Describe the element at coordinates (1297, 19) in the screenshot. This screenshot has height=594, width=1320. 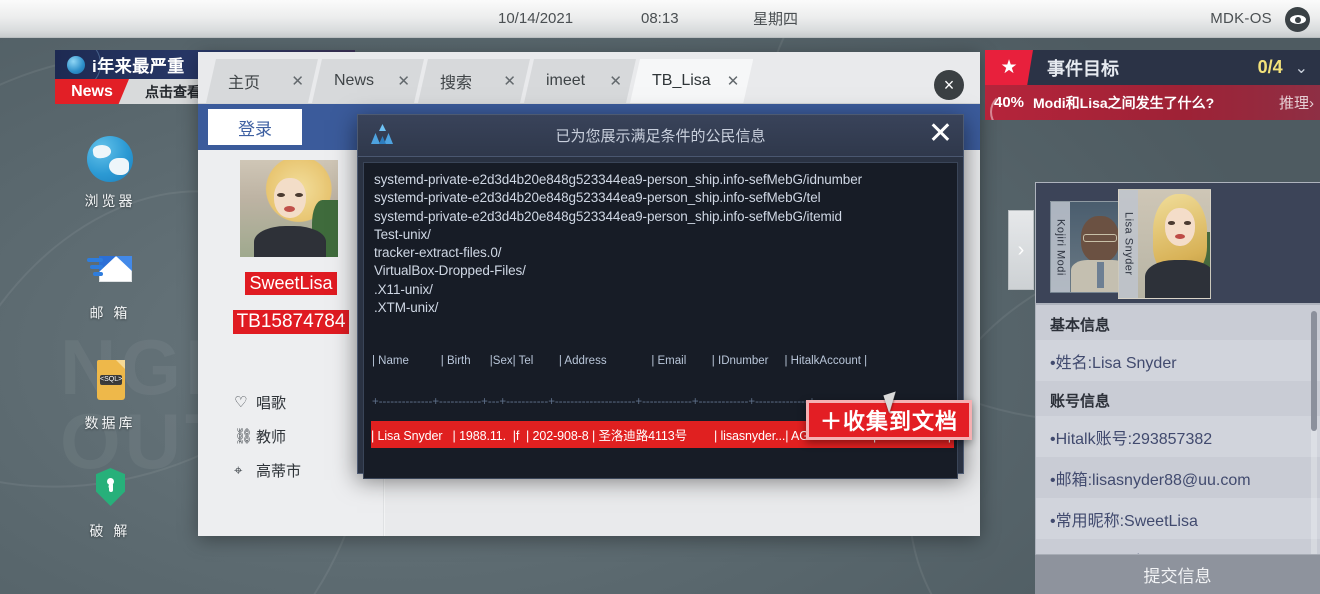
I see `eye-icon` at that location.